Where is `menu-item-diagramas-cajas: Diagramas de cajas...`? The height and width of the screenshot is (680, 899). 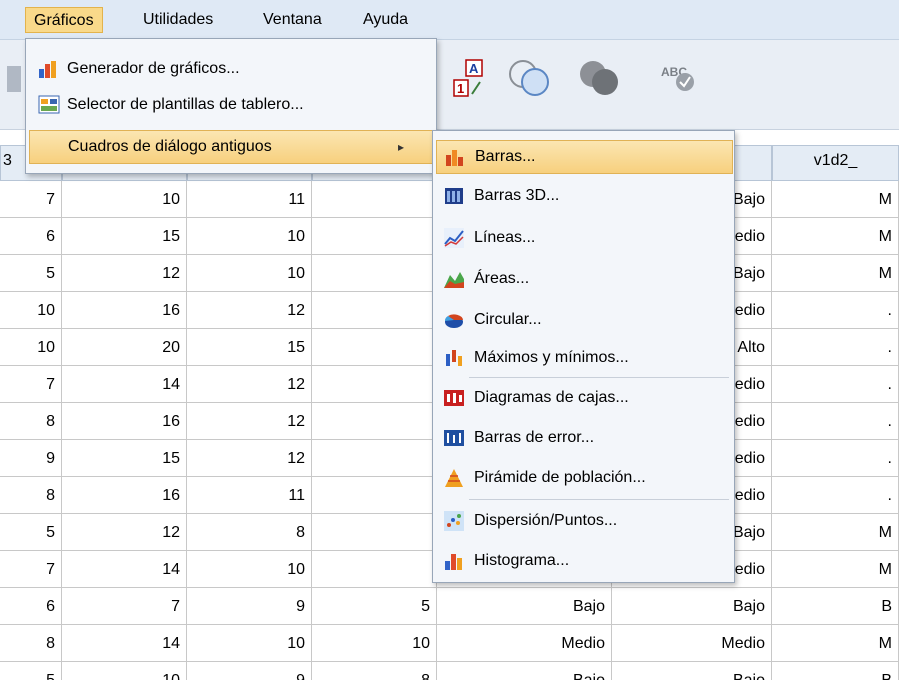
menu-item-diagramas-cajas: Diagramas de cajas... is located at coordinates (584, 398).